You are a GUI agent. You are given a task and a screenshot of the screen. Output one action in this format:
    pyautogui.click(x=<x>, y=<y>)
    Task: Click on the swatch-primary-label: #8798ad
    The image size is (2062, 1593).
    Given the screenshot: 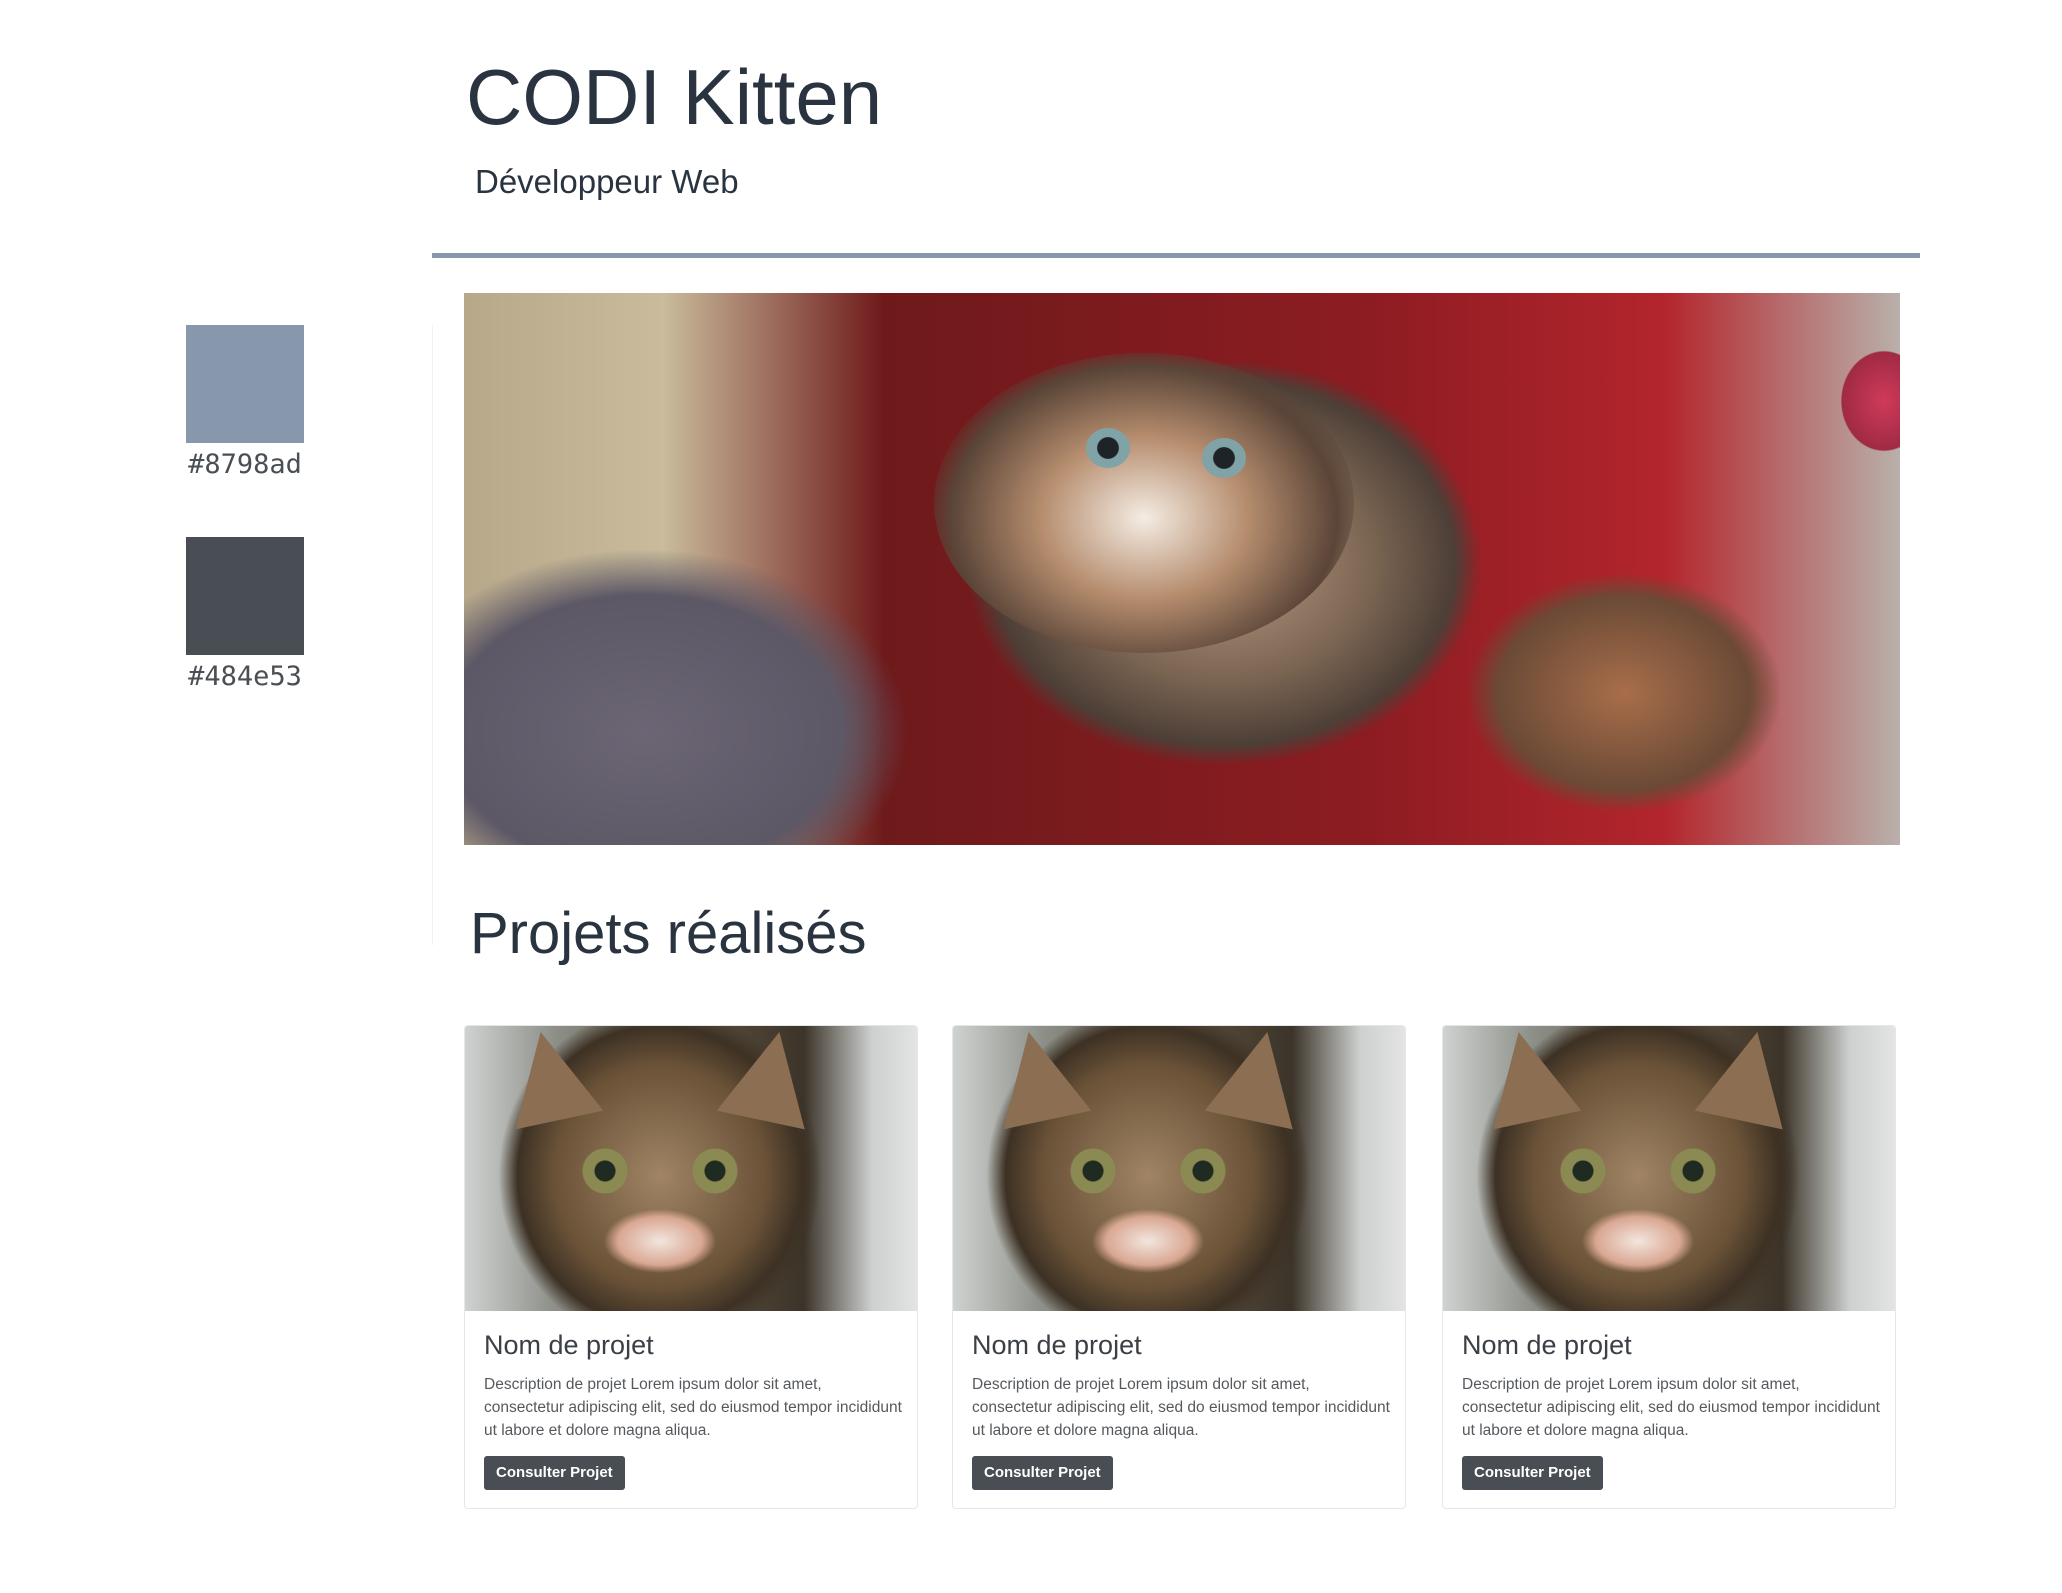 What is the action you would take?
    pyautogui.click(x=245, y=464)
    